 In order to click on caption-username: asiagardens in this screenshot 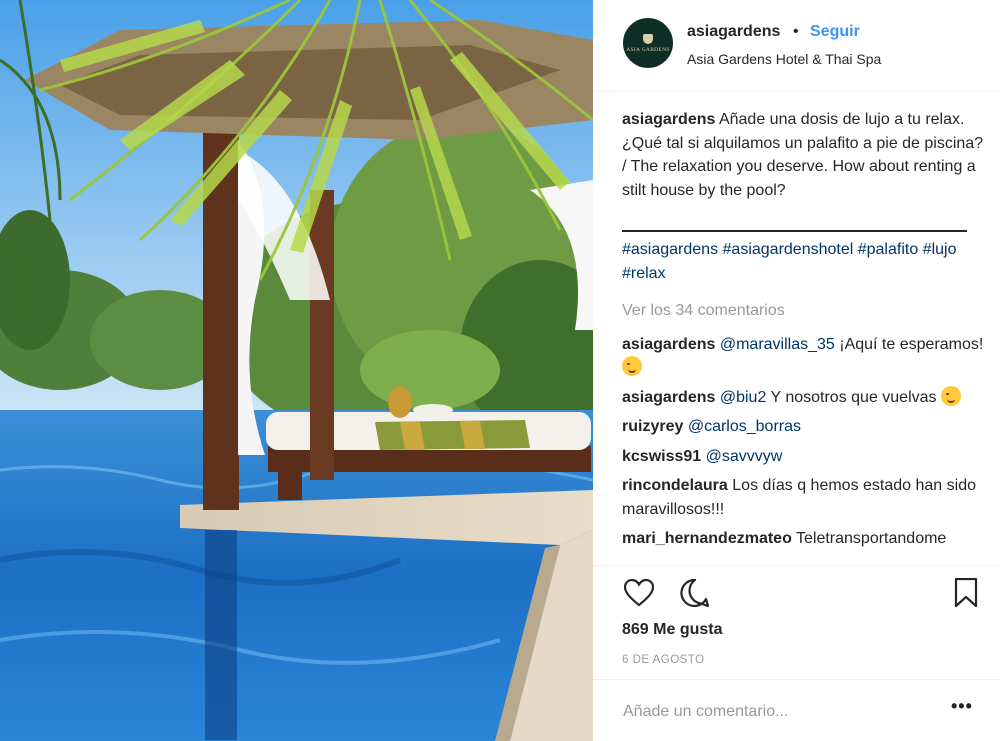, I will do `click(668, 119)`.